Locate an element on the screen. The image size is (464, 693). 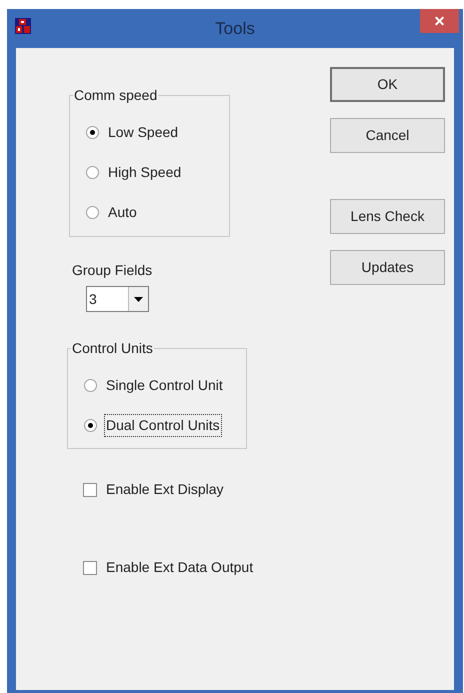
caret-icon is located at coordinates (138, 299).